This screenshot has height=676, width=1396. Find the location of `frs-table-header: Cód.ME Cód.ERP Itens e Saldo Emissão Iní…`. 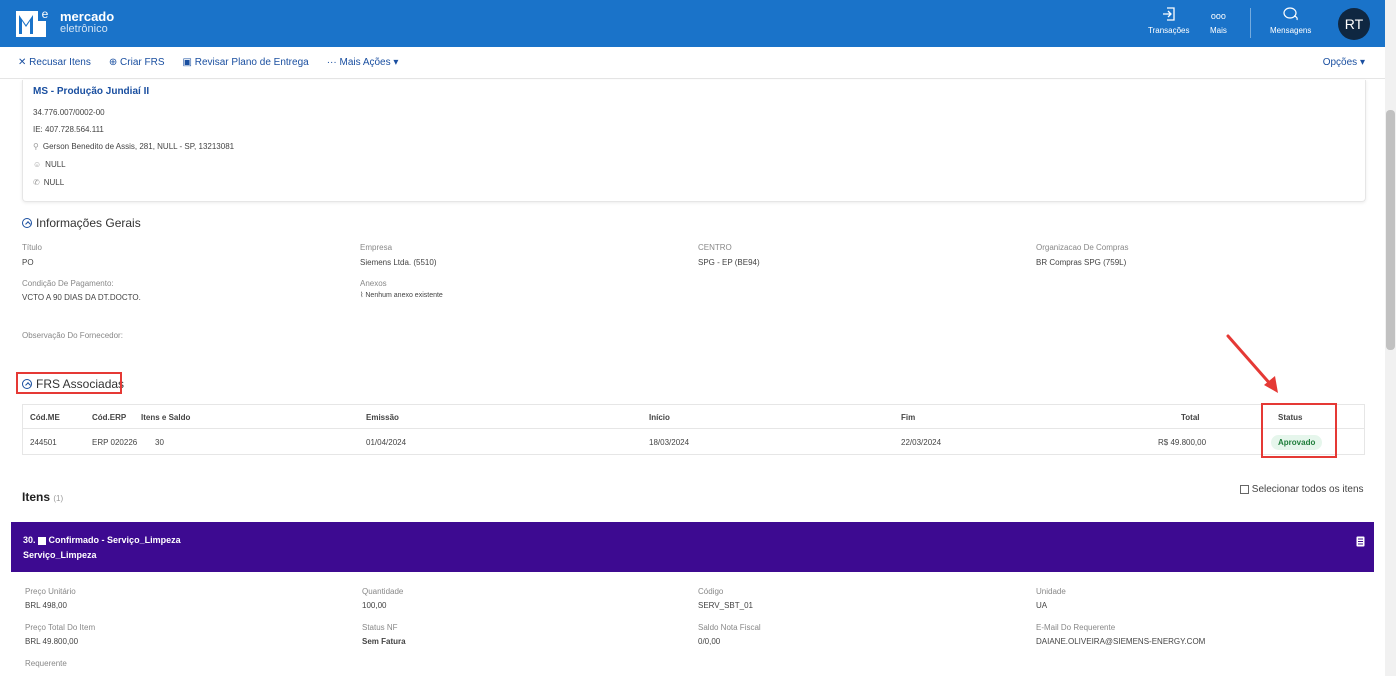

frs-table-header: Cód.ME Cód.ERP Itens e Saldo Emissão Iní… is located at coordinates (693, 417).